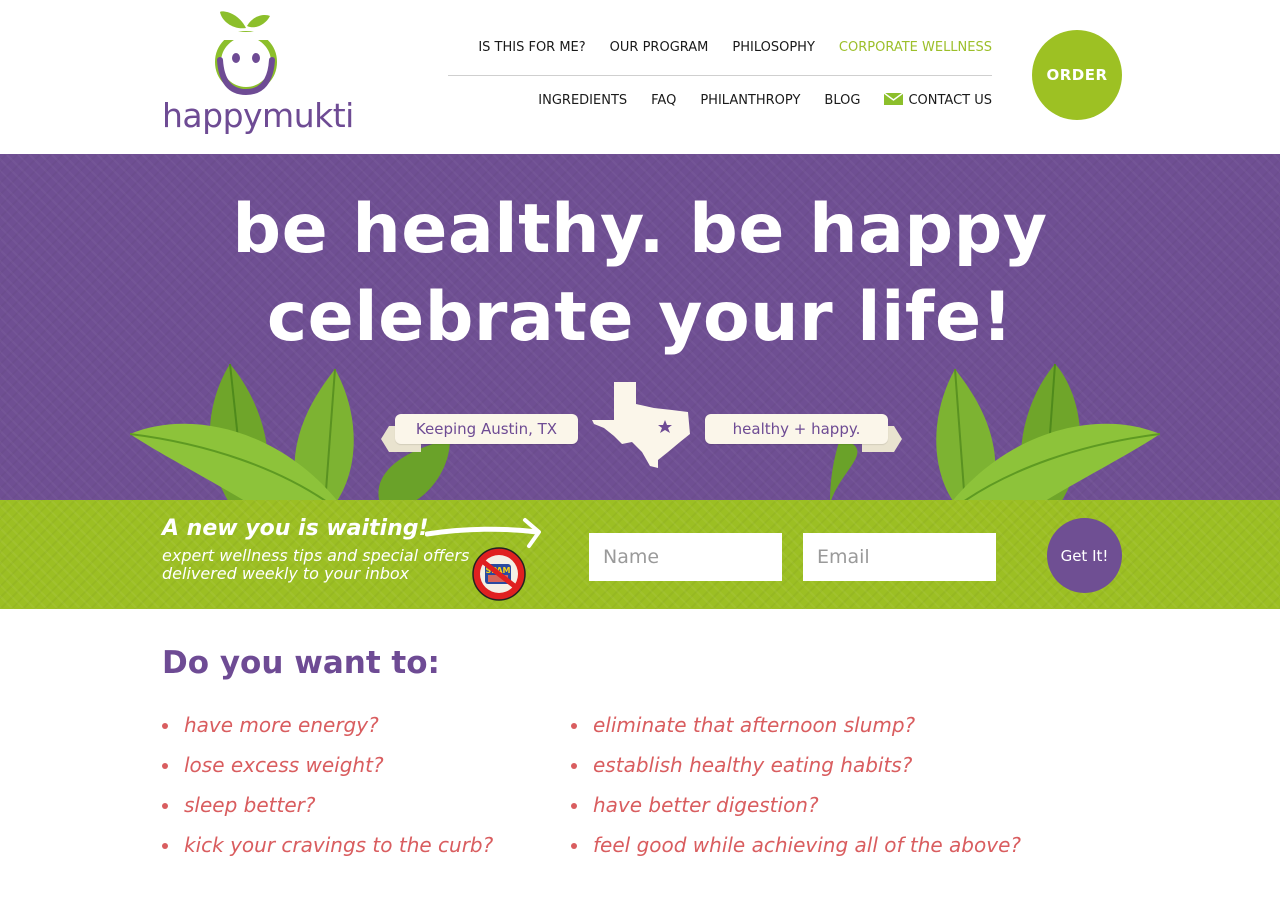  What do you see at coordinates (281, 725) in the screenshot?
I see `list-item-text: have more energy?` at bounding box center [281, 725].